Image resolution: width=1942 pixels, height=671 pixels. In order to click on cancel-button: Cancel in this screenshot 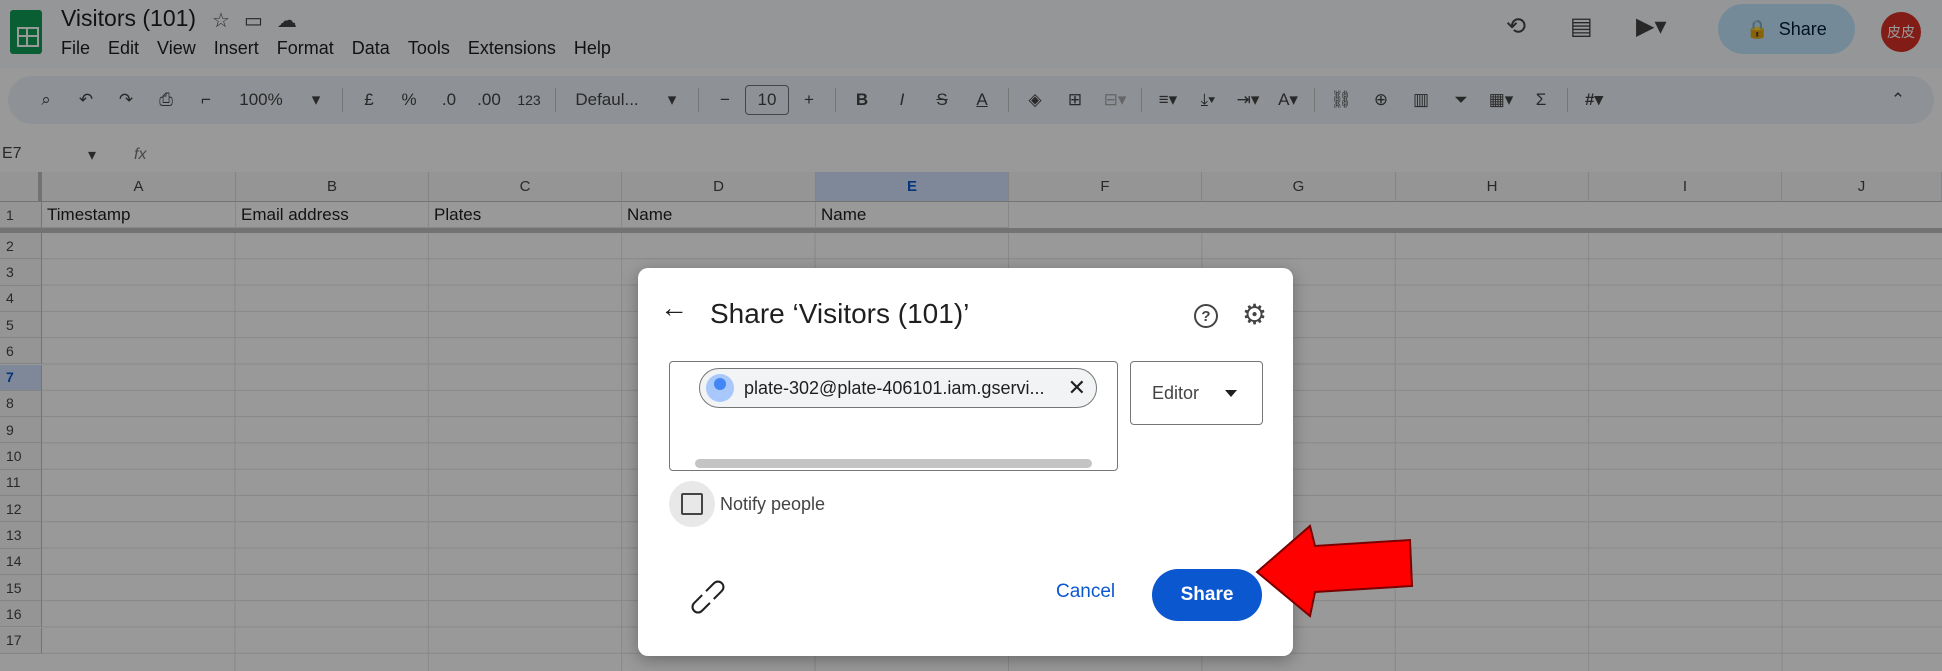, I will do `click(1085, 592)`.